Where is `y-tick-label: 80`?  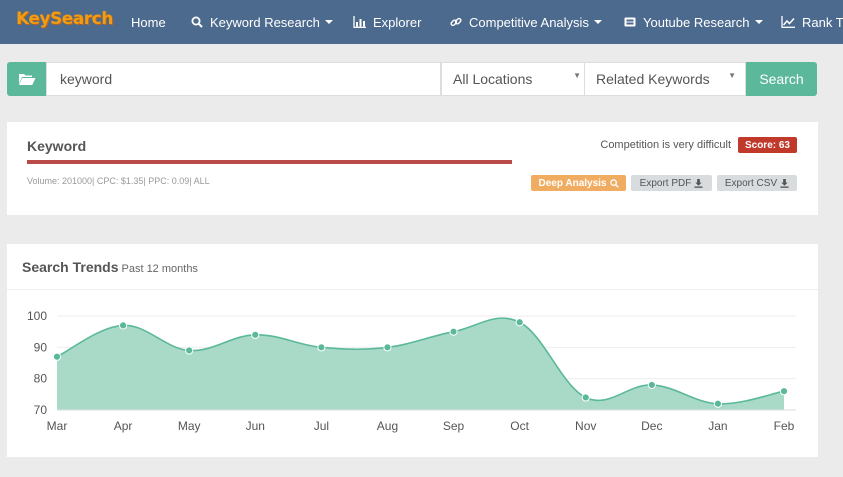 y-tick-label: 80 is located at coordinates (41, 379).